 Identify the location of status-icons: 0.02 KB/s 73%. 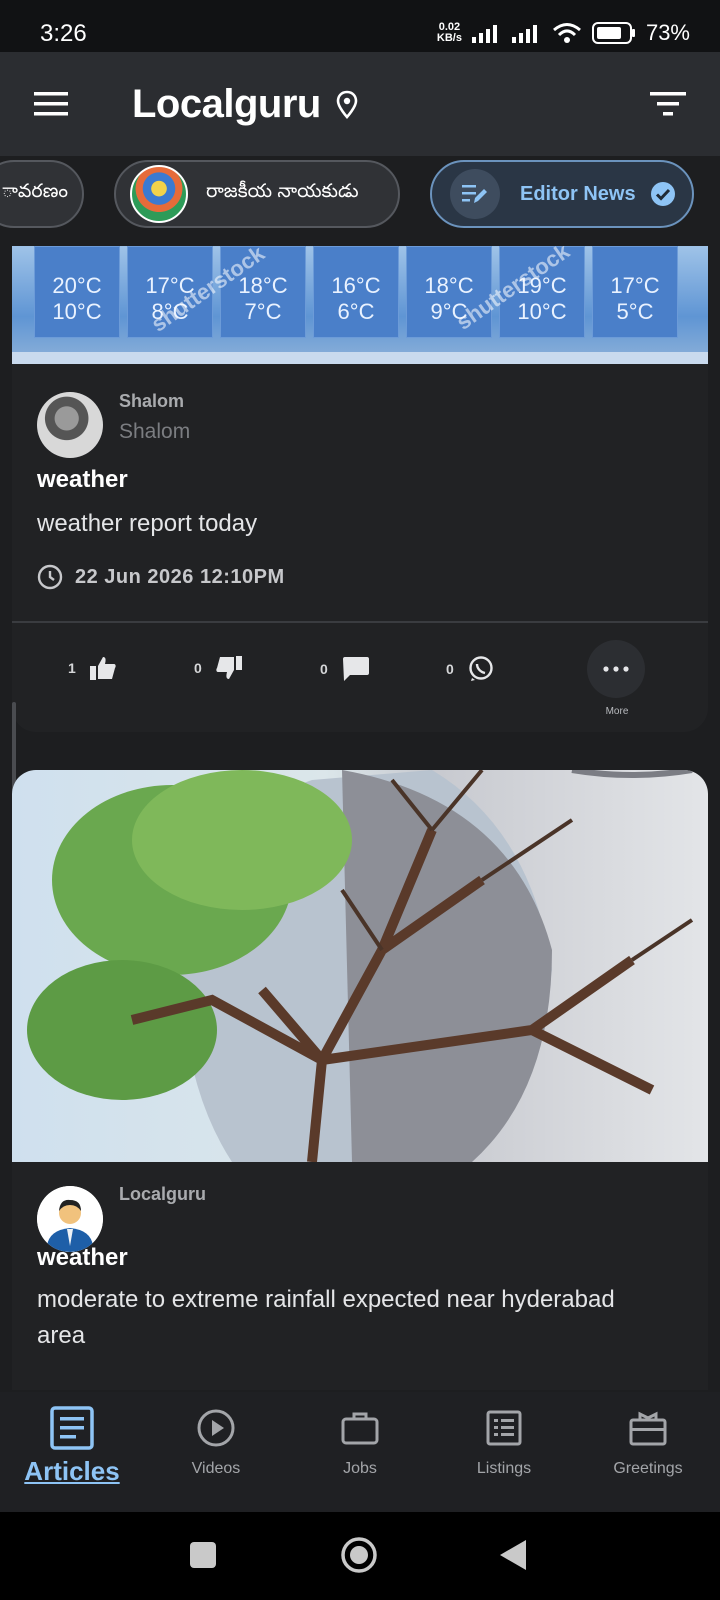
(563, 33).